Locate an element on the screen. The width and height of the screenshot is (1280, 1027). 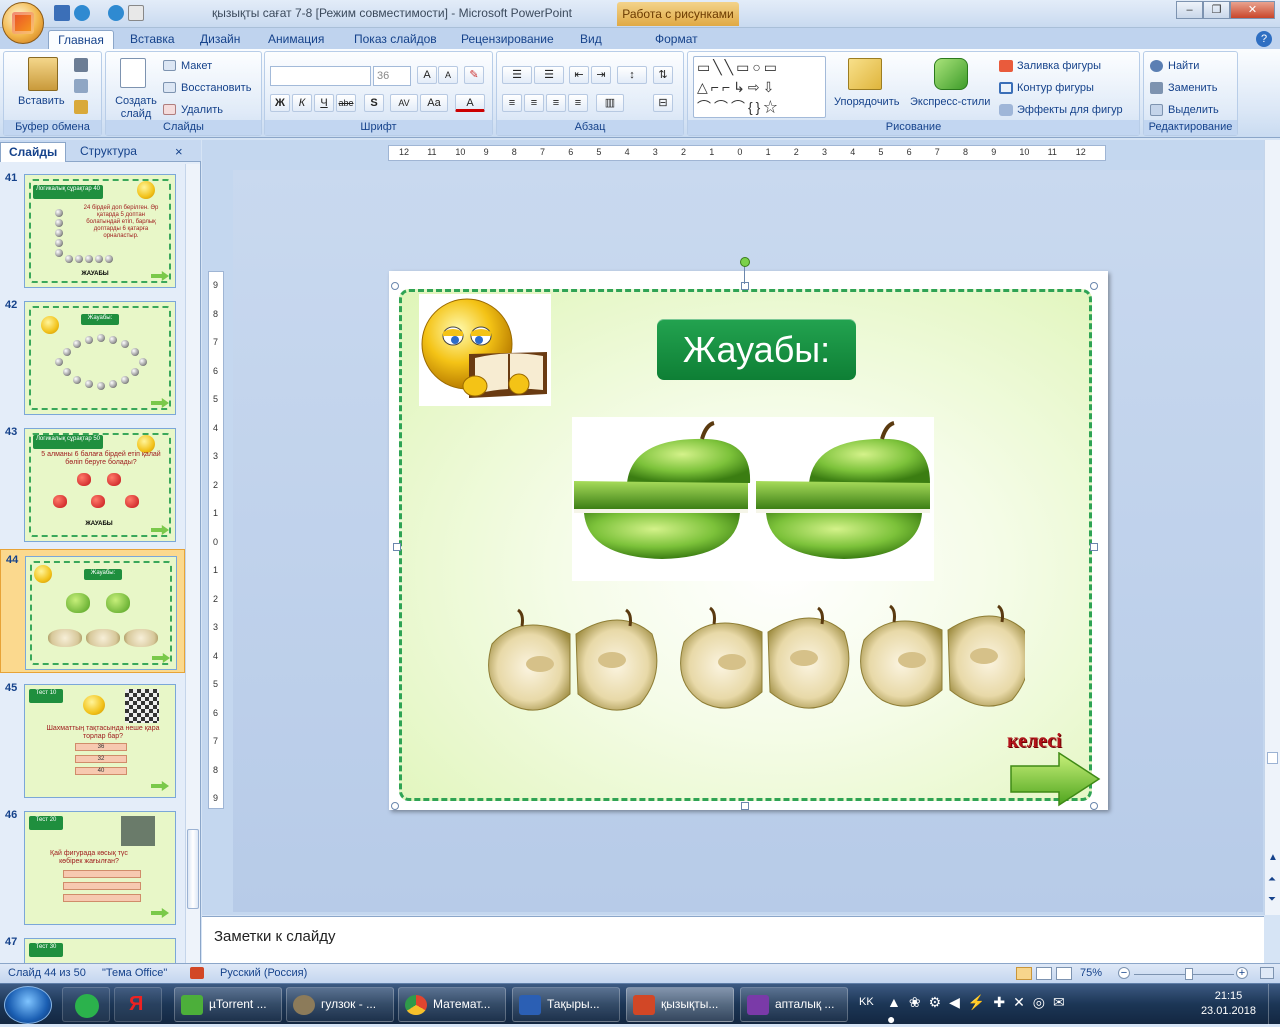
slides-pane-scrollbar is located at coordinates (192, 564).